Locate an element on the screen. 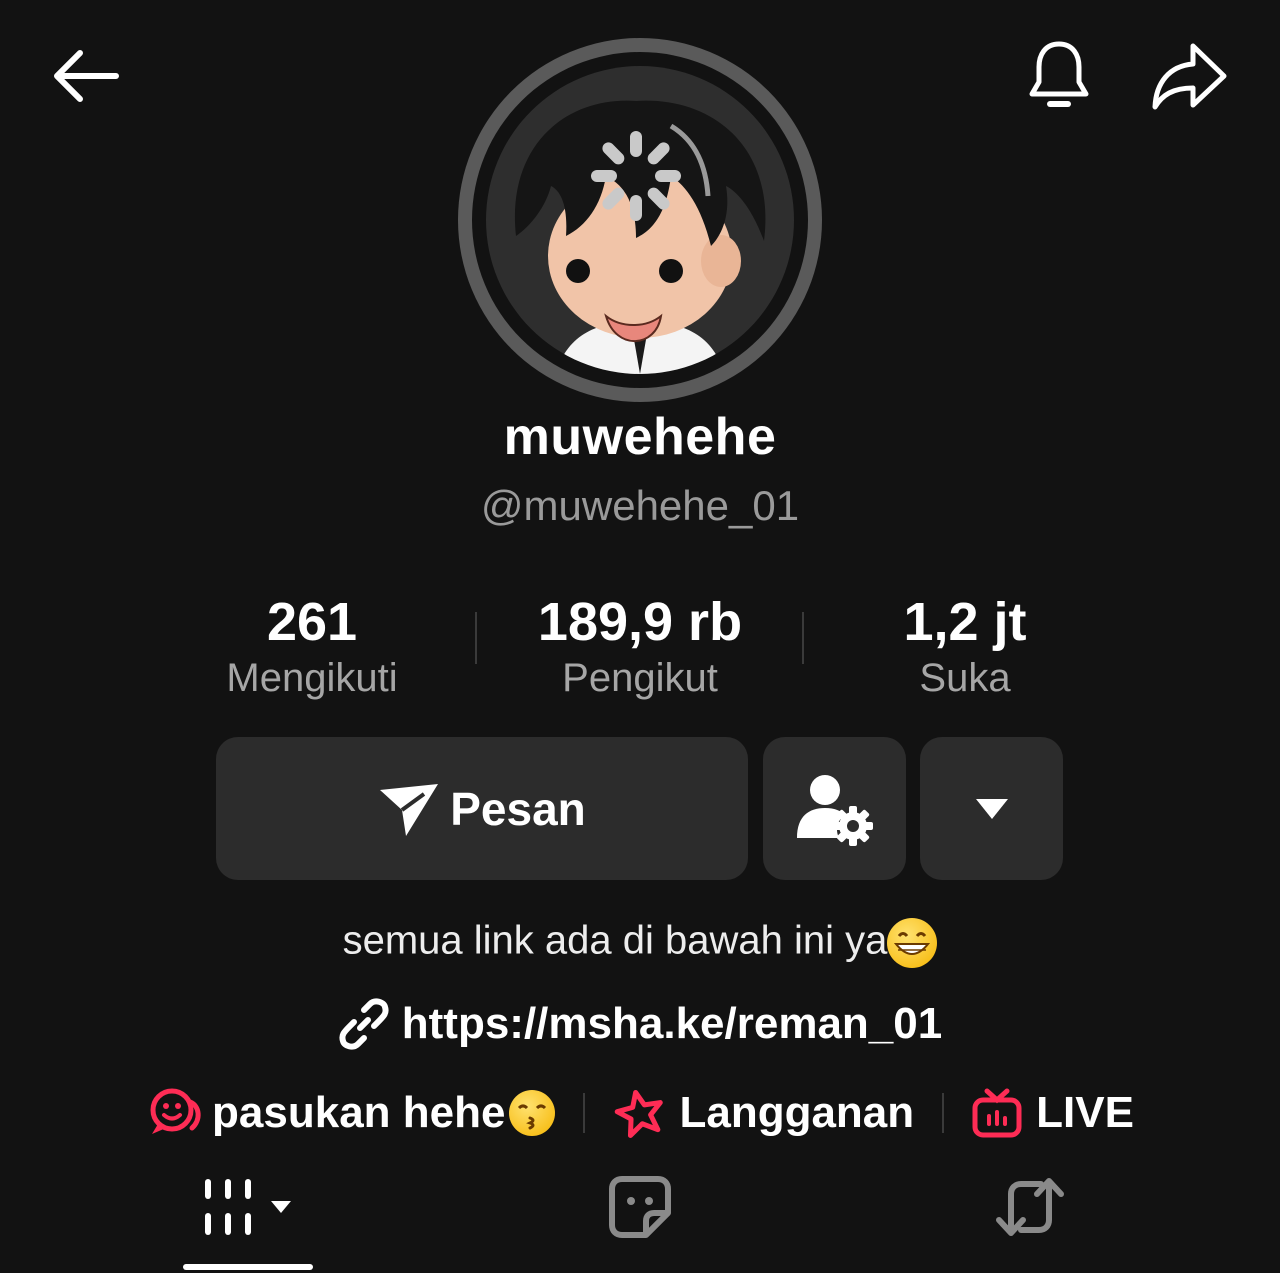  caret-down-icon is located at coordinates (991, 808).